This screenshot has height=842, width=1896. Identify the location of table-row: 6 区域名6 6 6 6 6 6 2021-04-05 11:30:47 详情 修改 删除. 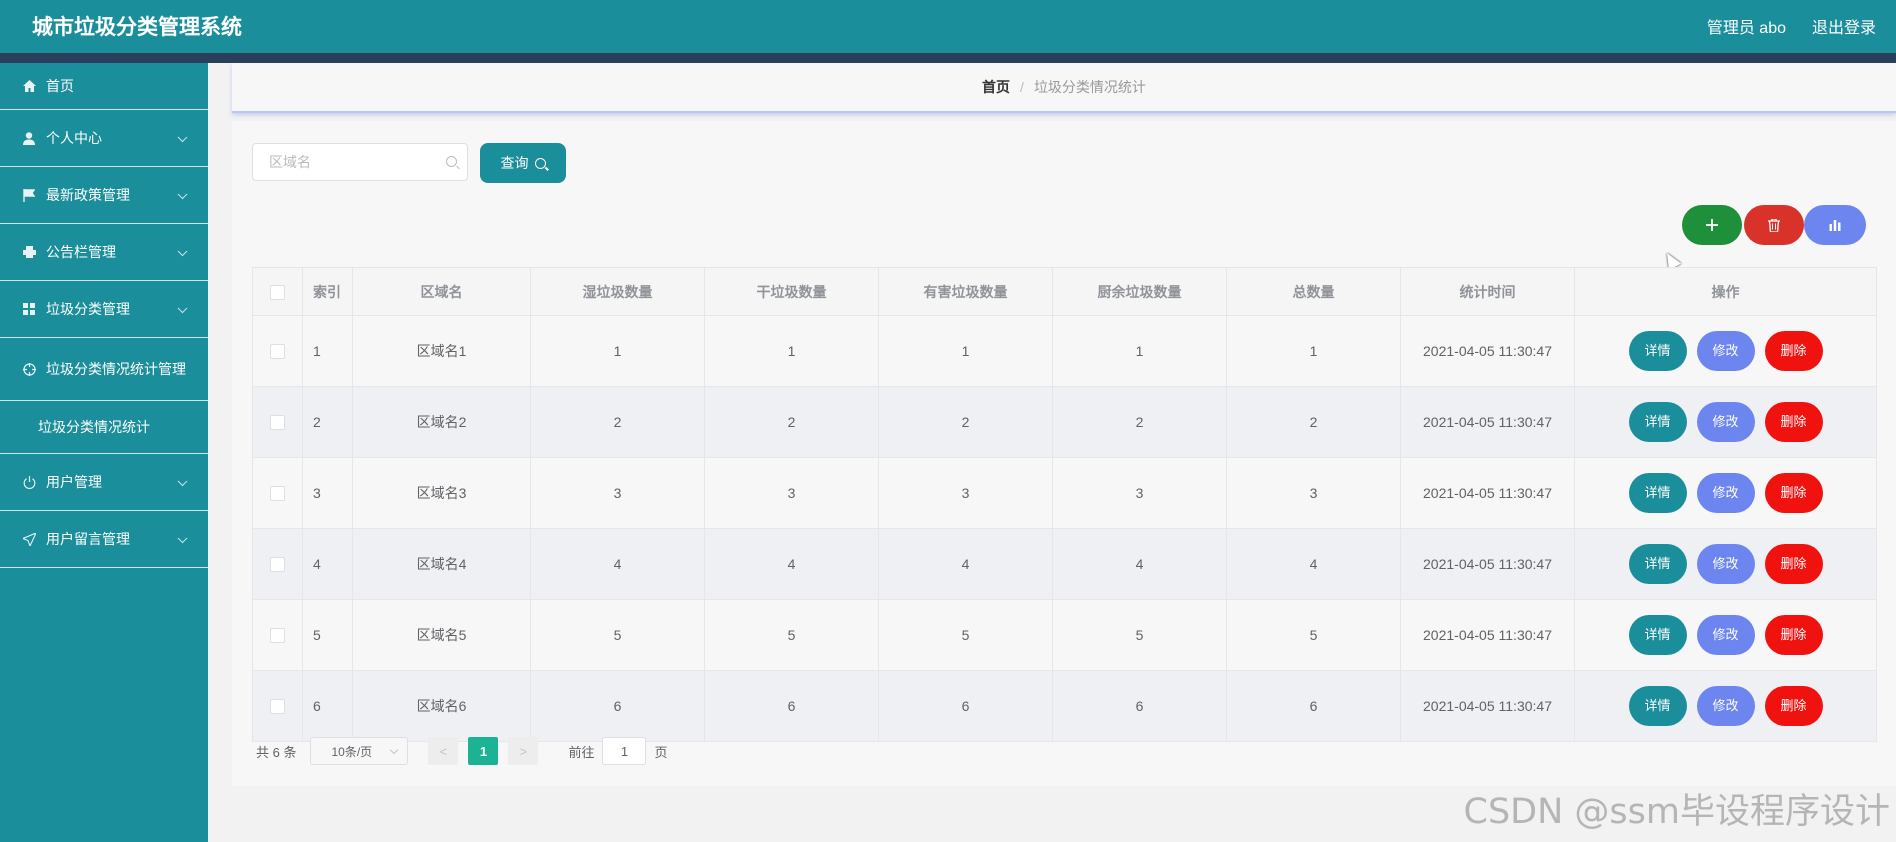
(1064, 706).